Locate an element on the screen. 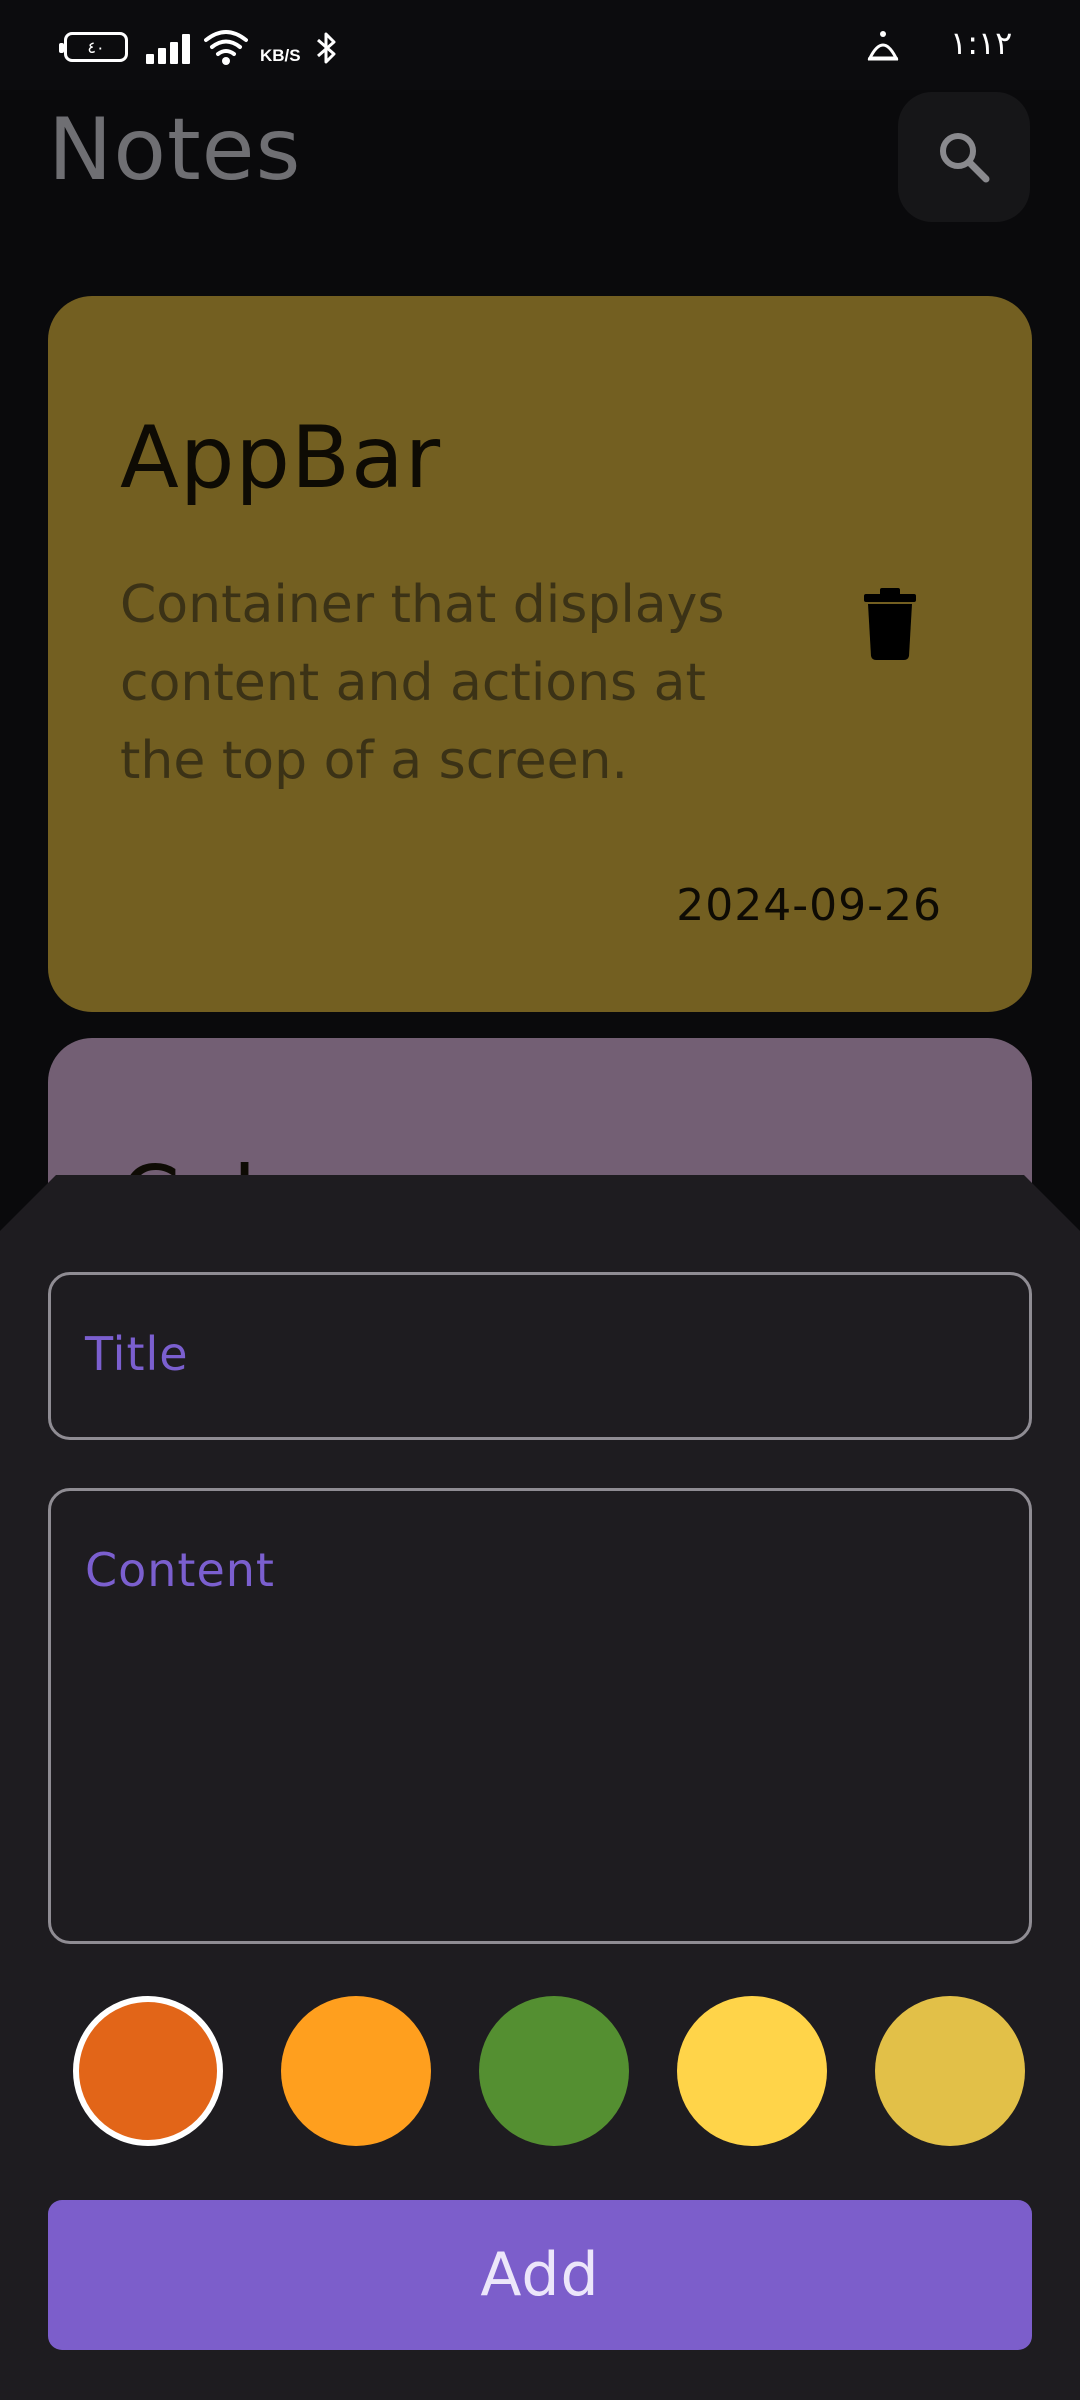 The width and height of the screenshot is (1080, 2400). color-swatch-yellow is located at coordinates (752, 2071).